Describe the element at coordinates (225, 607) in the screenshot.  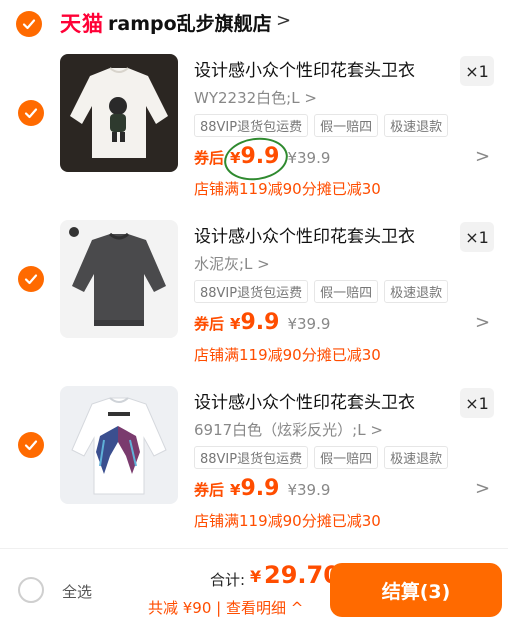
I see `view-details-link: 共减 ¥90 | 查看明细 ^` at that location.